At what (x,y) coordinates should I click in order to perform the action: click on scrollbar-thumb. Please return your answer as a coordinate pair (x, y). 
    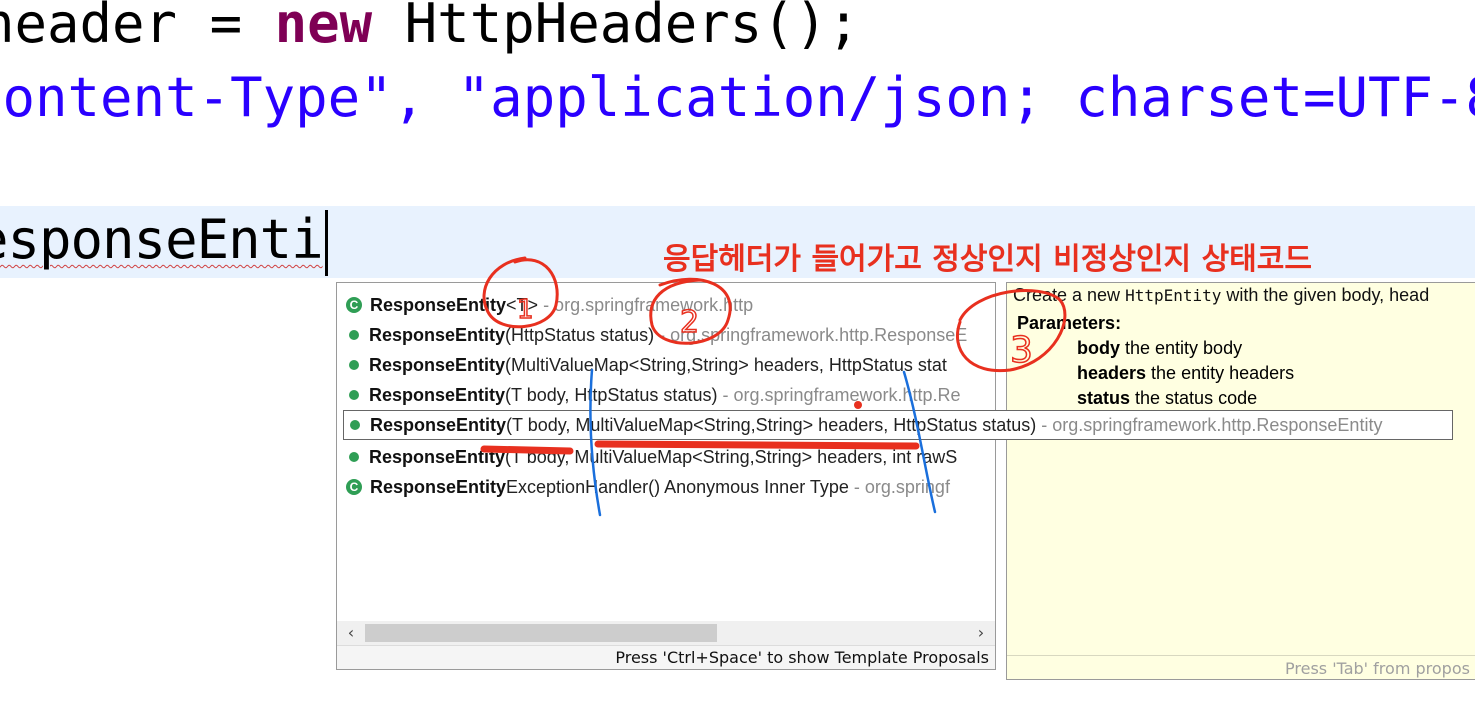
    Looking at the image, I should click on (541, 633).